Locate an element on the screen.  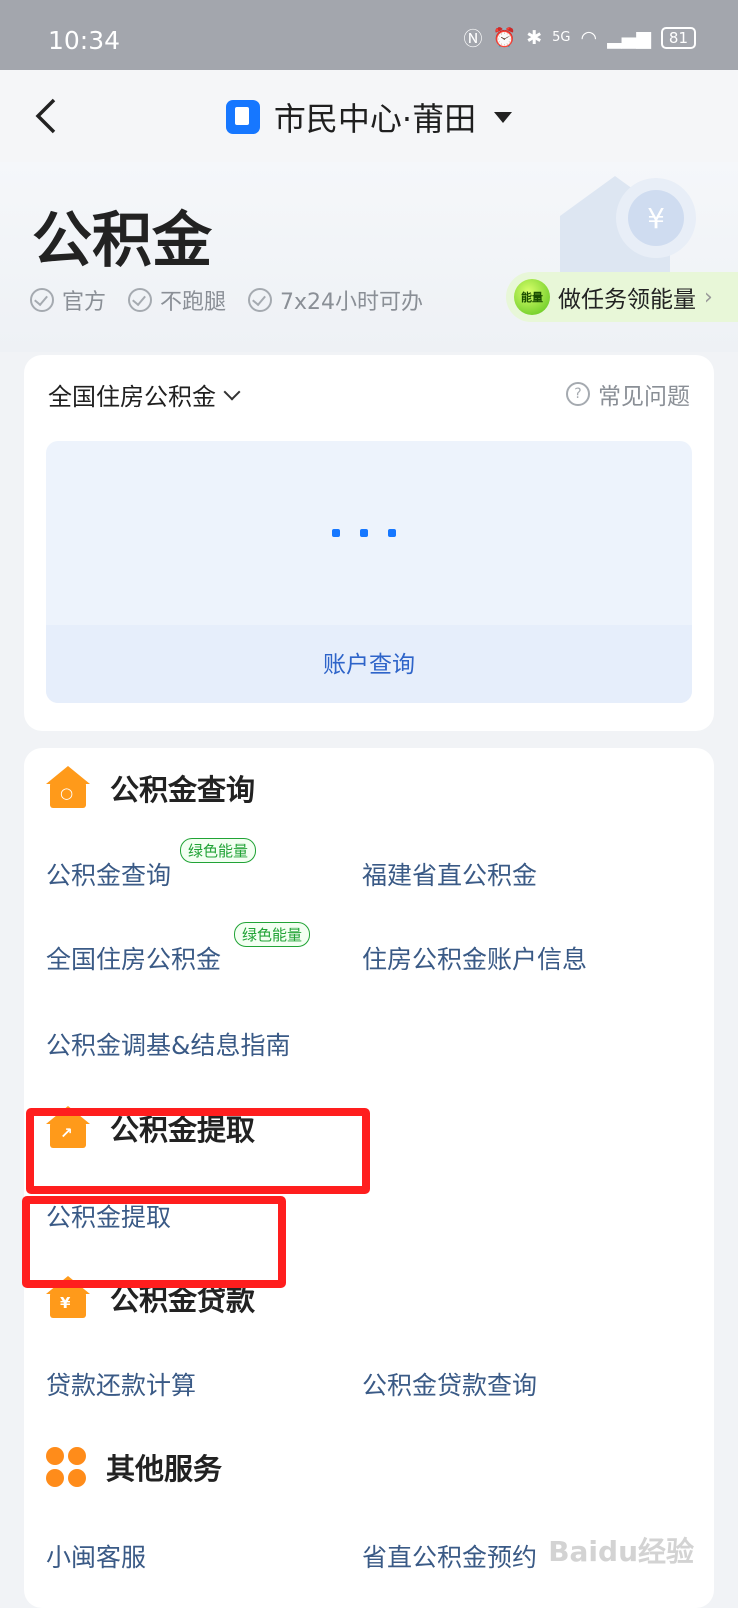
highlight-box-link is located at coordinates (154, 1242).